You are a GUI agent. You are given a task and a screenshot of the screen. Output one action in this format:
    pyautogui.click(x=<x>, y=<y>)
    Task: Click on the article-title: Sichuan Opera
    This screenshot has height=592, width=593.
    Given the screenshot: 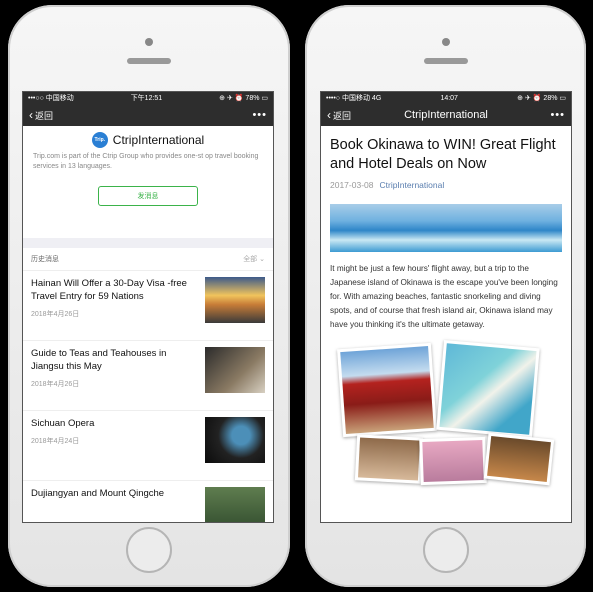 What is the action you would take?
    pyautogui.click(x=63, y=423)
    